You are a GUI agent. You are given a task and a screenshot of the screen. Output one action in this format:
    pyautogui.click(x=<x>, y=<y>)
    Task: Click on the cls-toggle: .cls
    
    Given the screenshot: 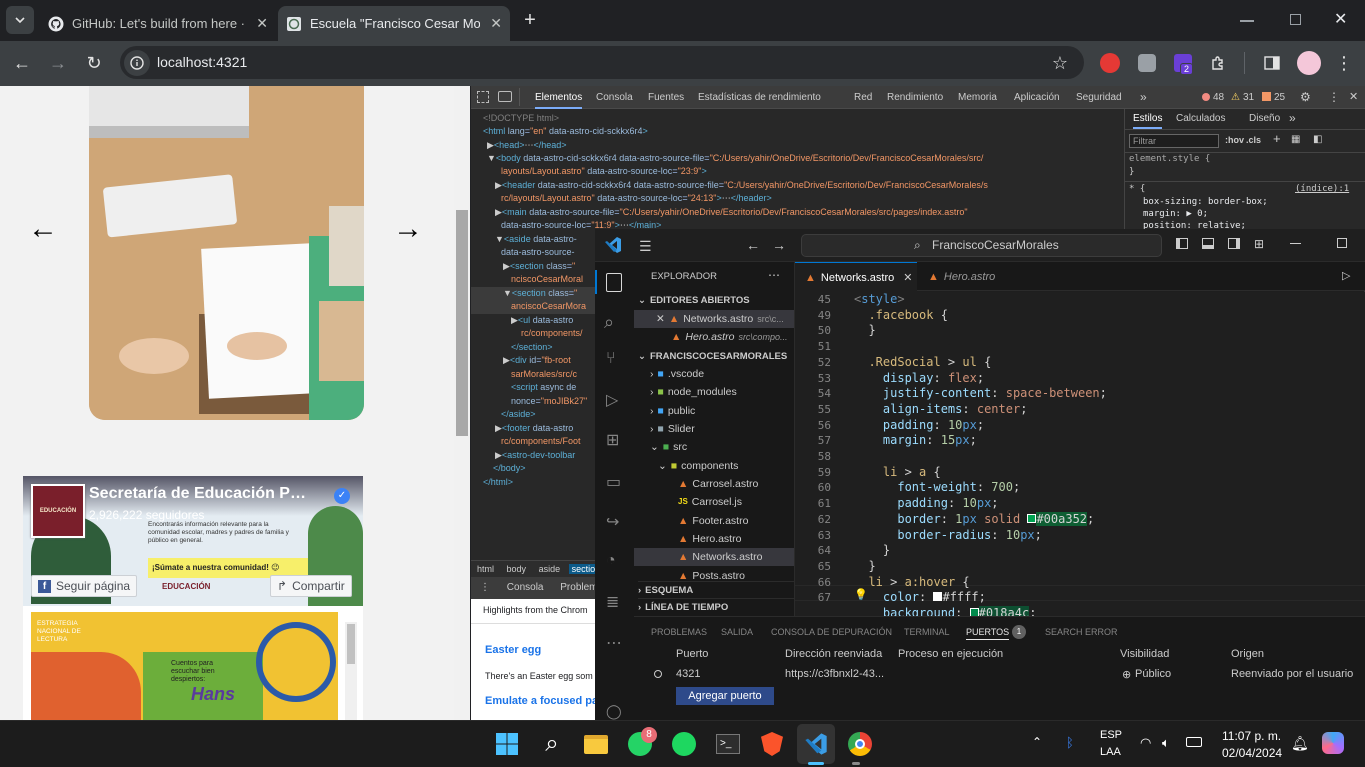 What is the action you would take?
    pyautogui.click(x=1253, y=140)
    